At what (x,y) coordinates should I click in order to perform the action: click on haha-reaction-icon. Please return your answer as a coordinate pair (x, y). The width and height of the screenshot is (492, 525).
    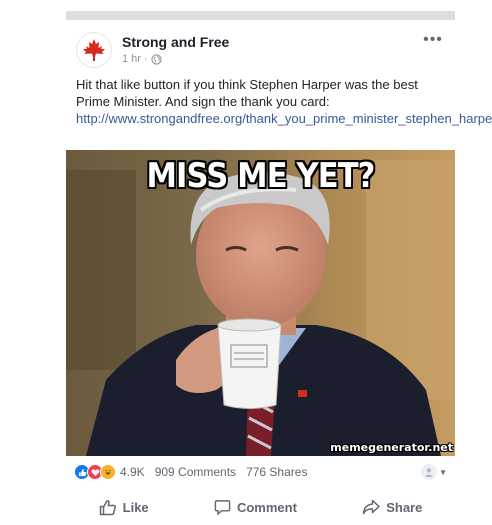
    Looking at the image, I should click on (108, 472).